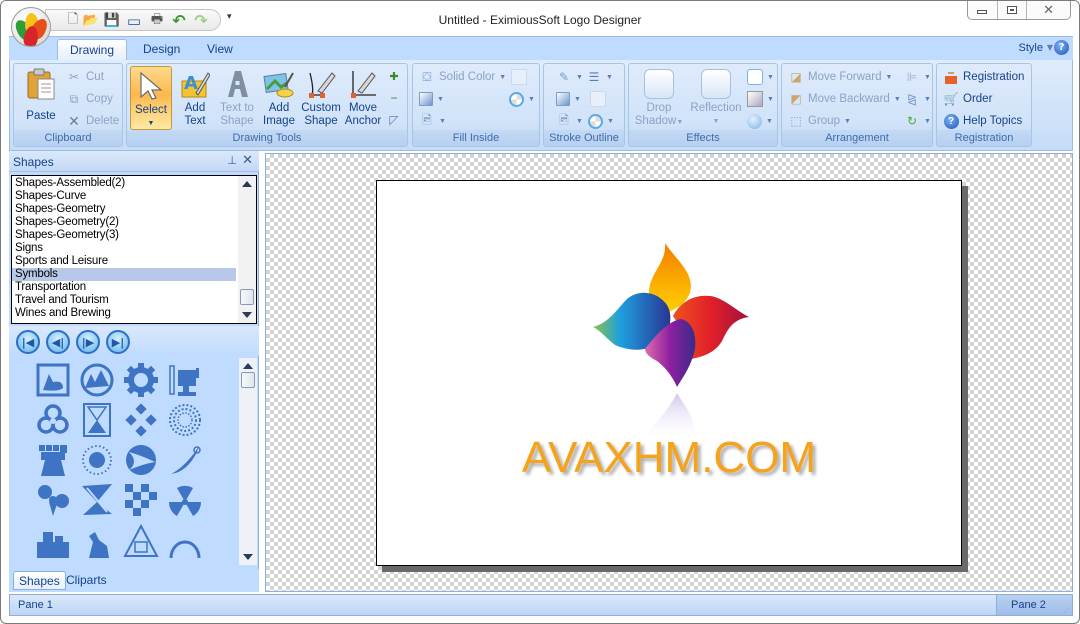  What do you see at coordinates (917, 77) in the screenshot?
I see `align-dropdown: ⊫ ▼` at bounding box center [917, 77].